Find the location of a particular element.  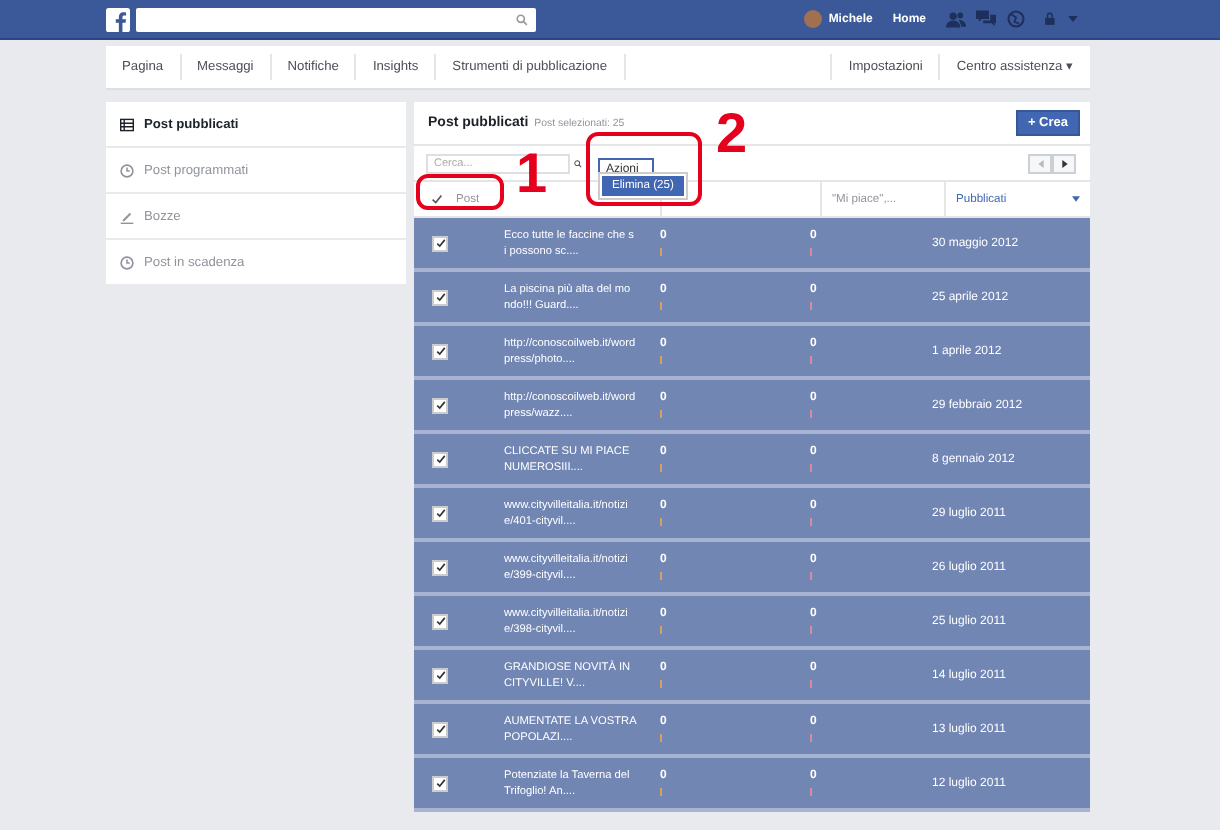

annotation-number: 2 is located at coordinates (732, 134).